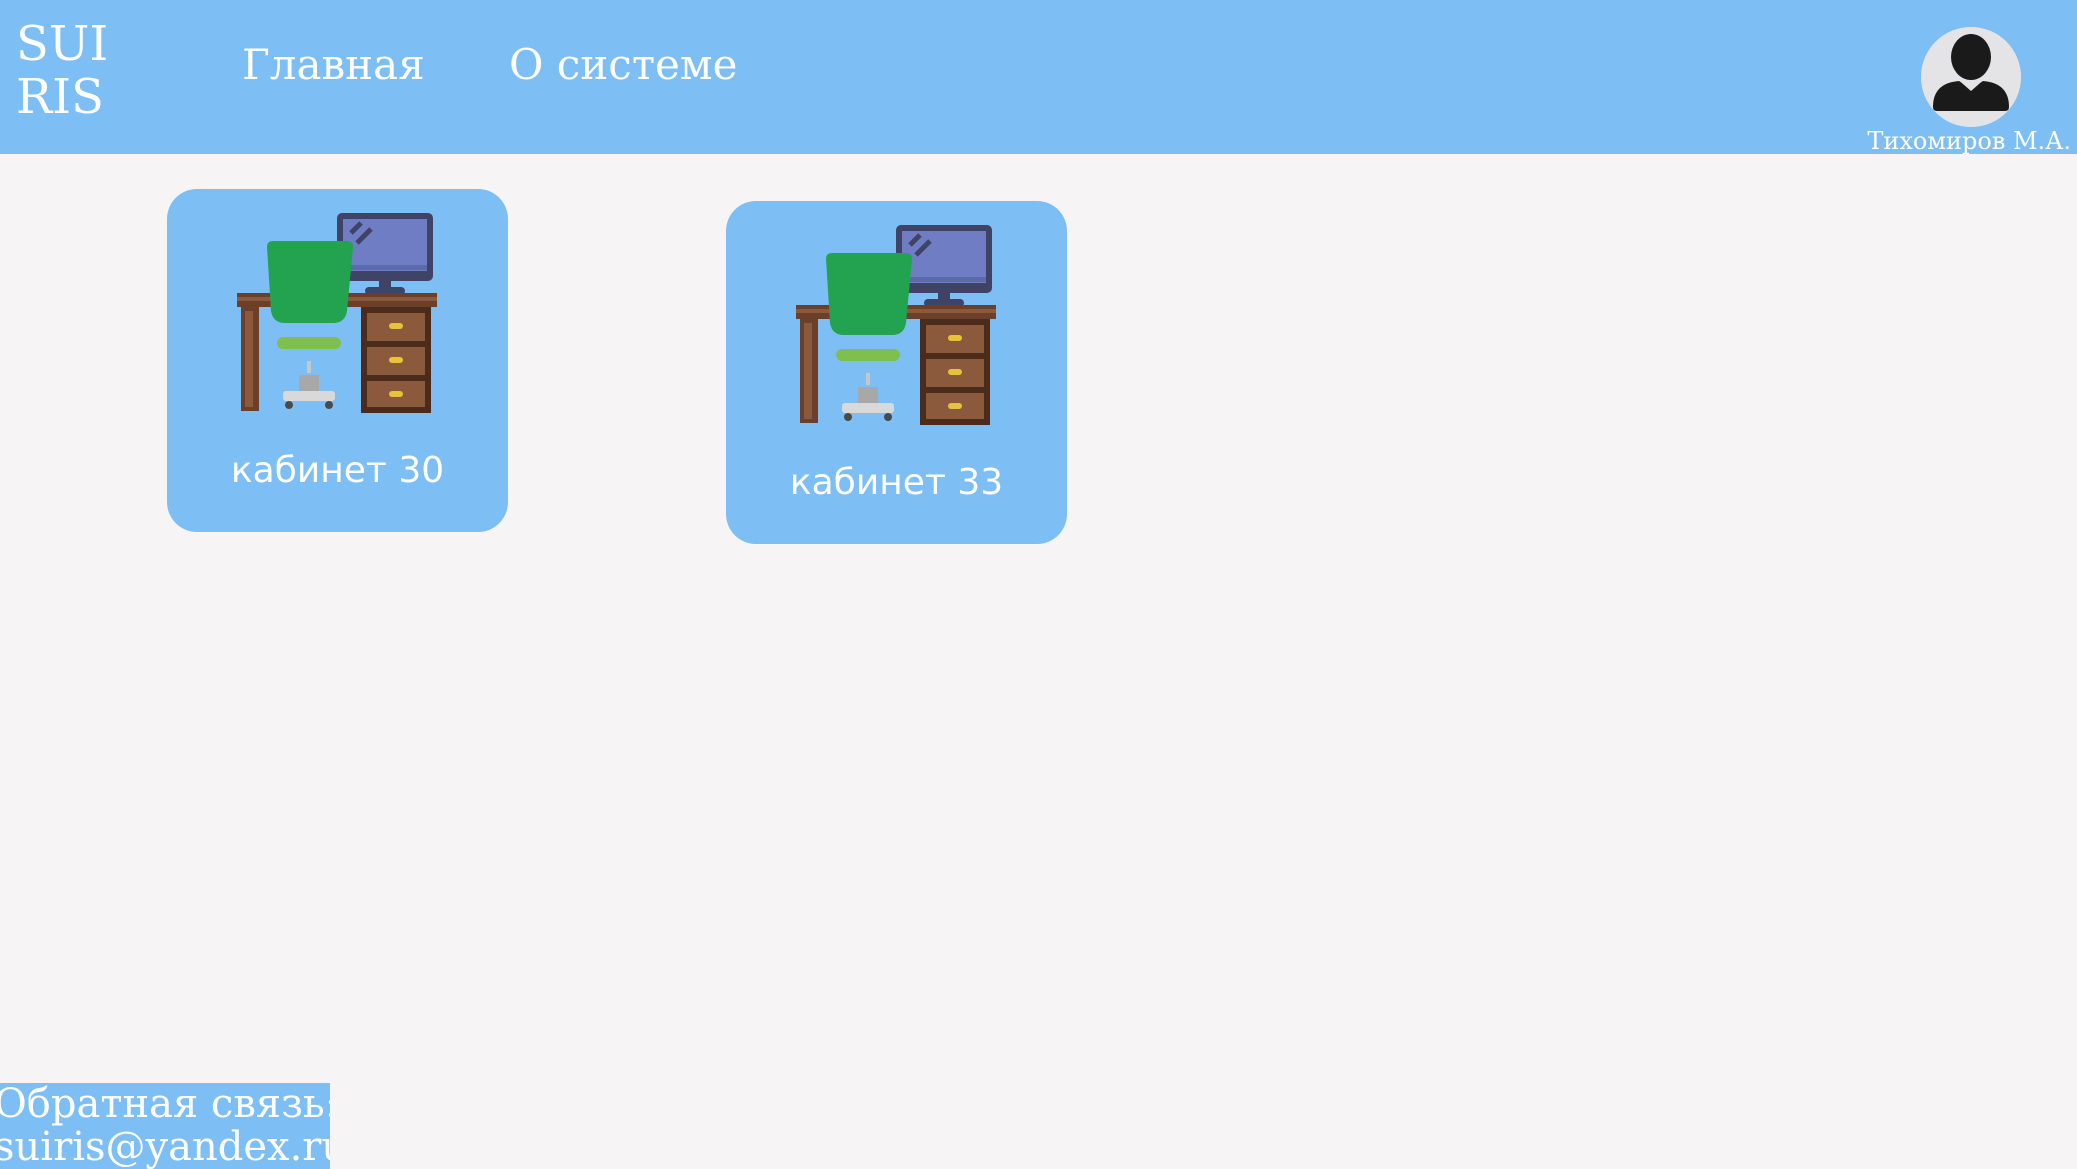  What do you see at coordinates (896, 482) in the screenshot?
I see `room-label: кабинет 33` at bounding box center [896, 482].